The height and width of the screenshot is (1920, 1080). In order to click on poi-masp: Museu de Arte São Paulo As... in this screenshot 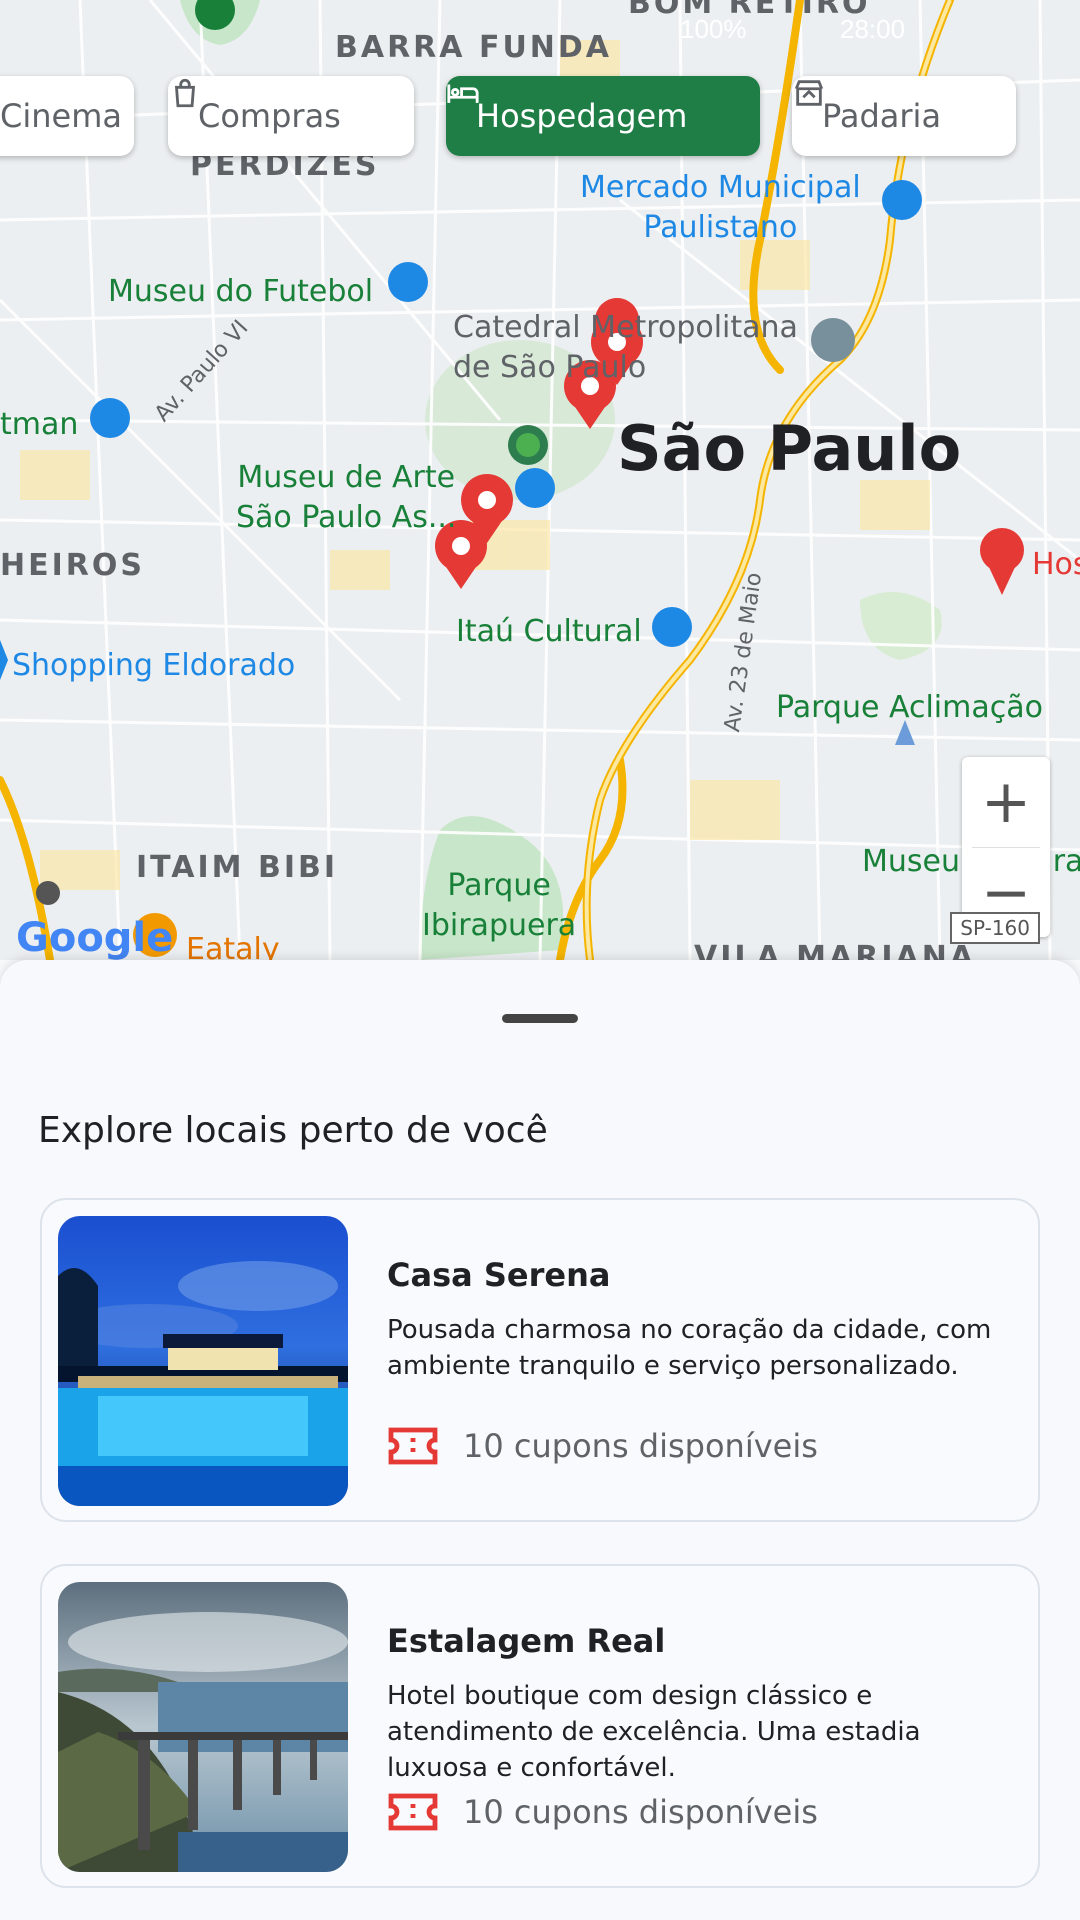, I will do `click(346, 498)`.